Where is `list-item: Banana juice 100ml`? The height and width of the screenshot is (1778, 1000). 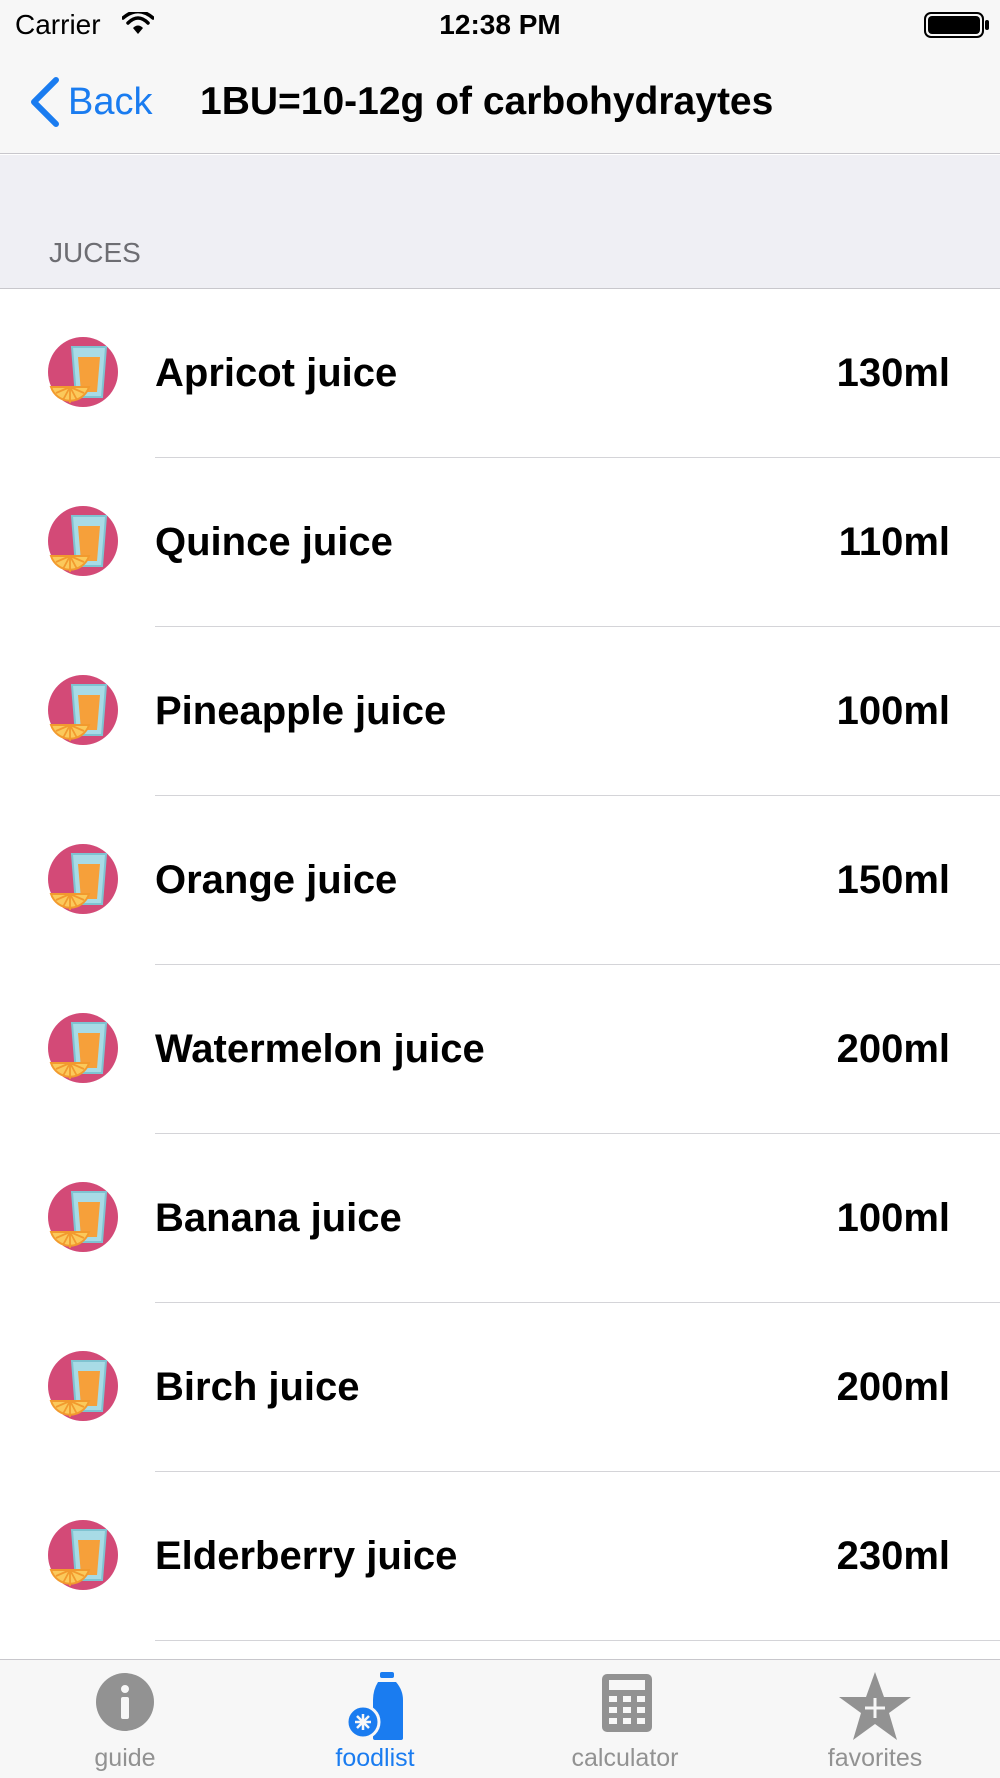 list-item: Banana juice 100ml is located at coordinates (500, 1218).